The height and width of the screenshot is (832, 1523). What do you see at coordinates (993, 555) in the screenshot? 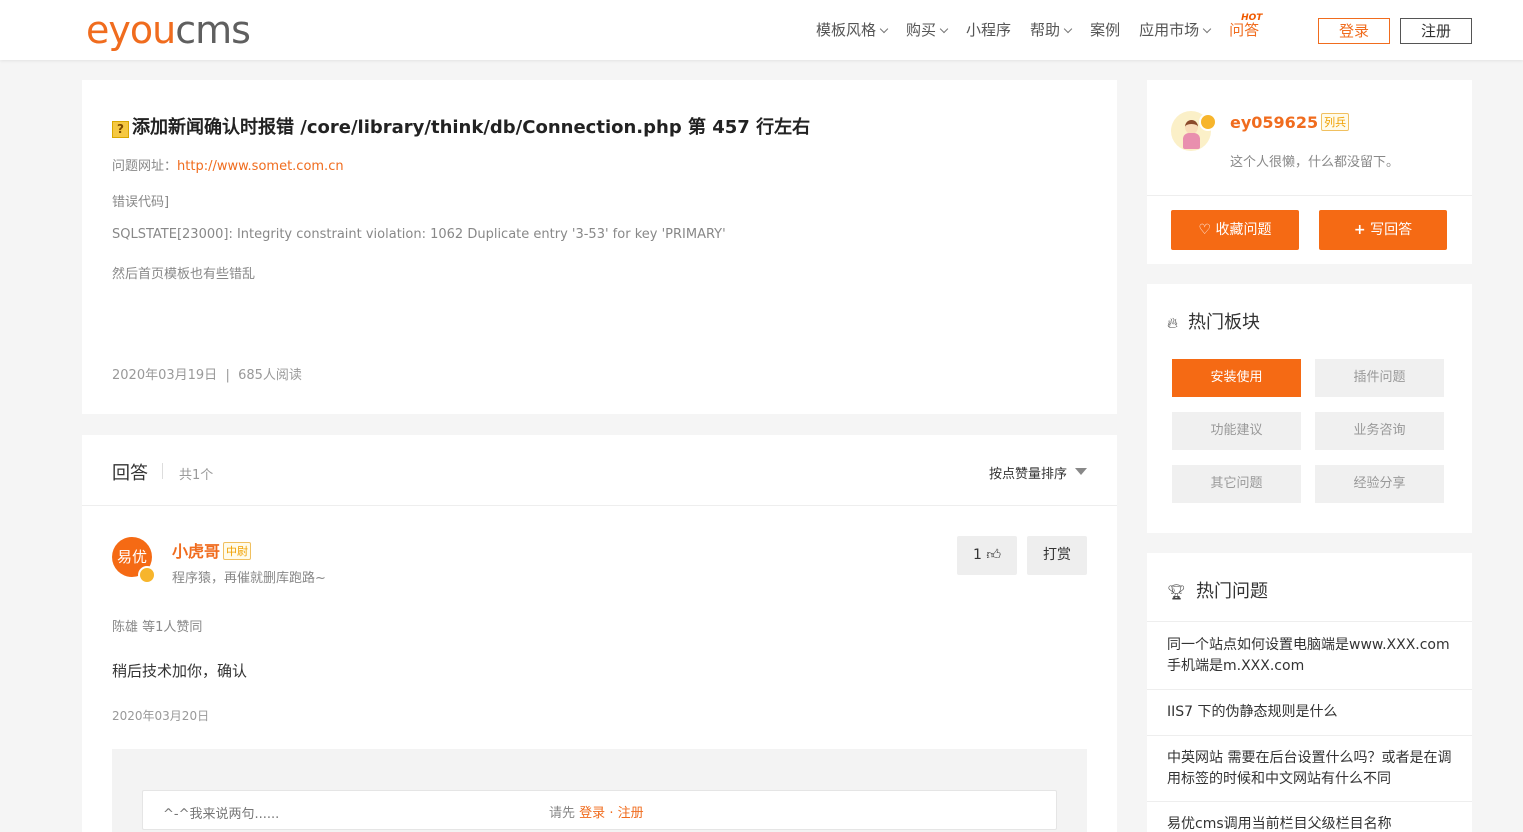
I see `thumbs-up-icon: 👍︎` at bounding box center [993, 555].